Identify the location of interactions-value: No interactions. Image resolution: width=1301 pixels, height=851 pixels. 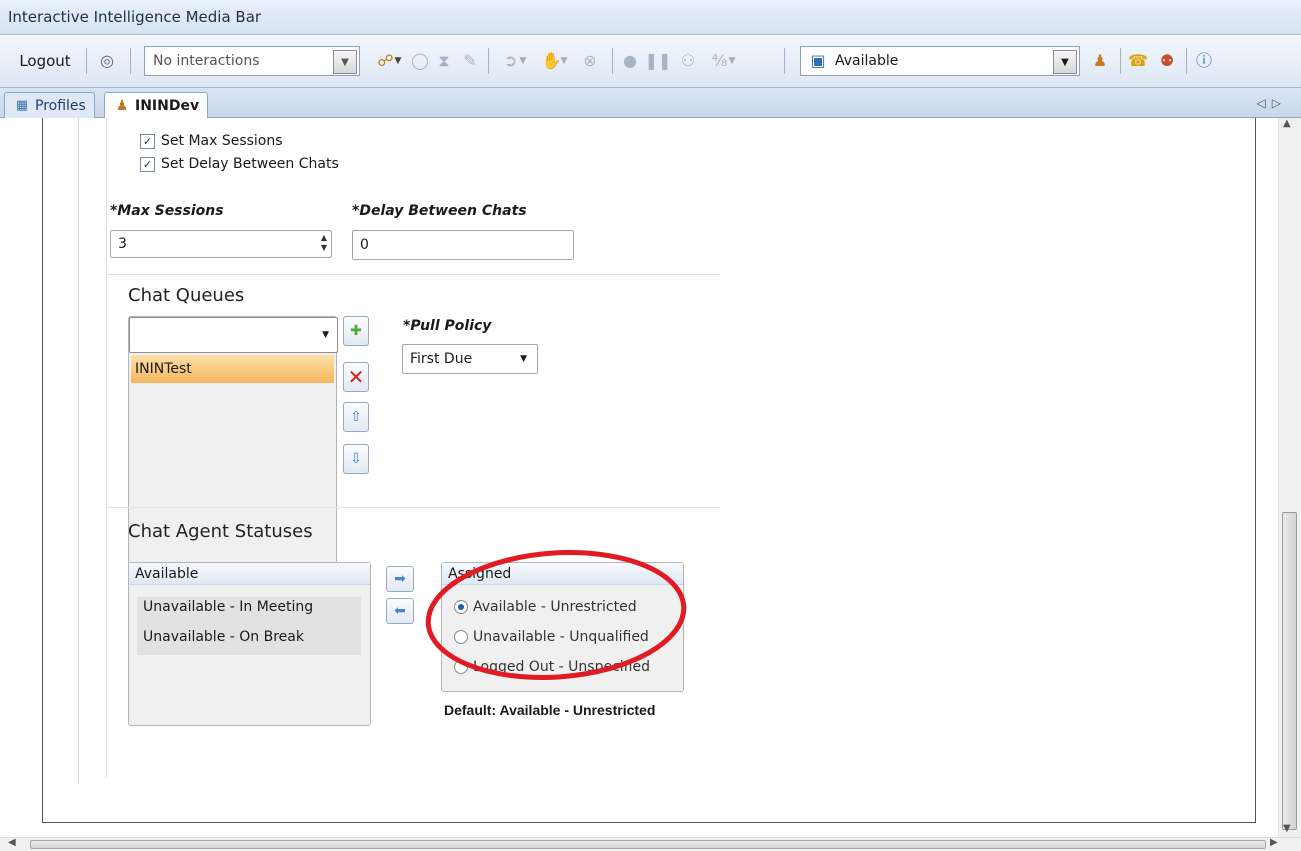
(206, 61).